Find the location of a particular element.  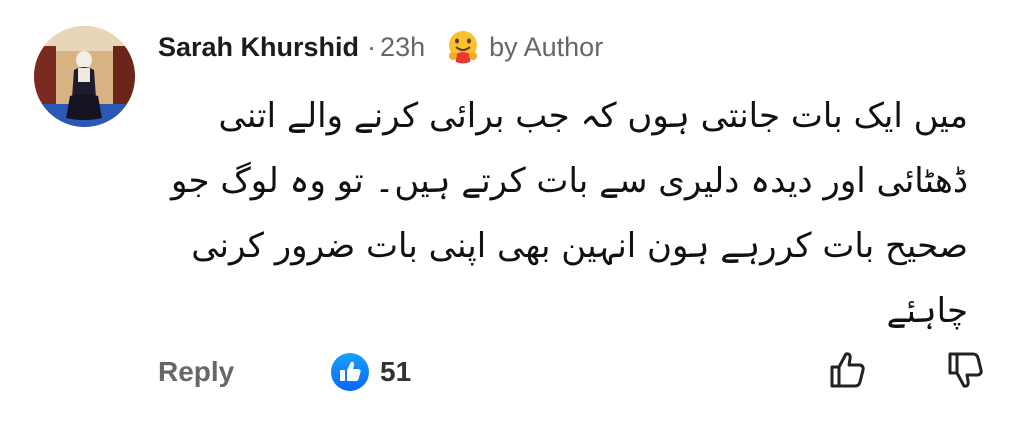

reply-button: Reply is located at coordinates (196, 372).